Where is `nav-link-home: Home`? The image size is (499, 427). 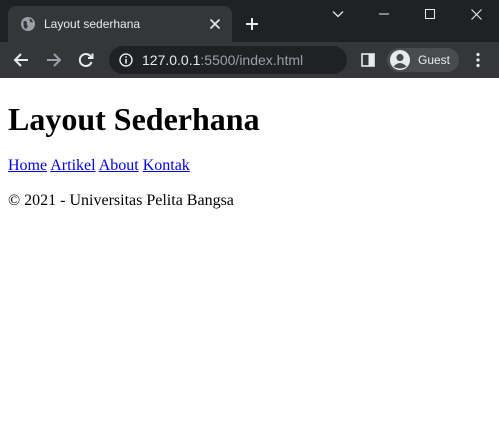 nav-link-home: Home is located at coordinates (27, 165).